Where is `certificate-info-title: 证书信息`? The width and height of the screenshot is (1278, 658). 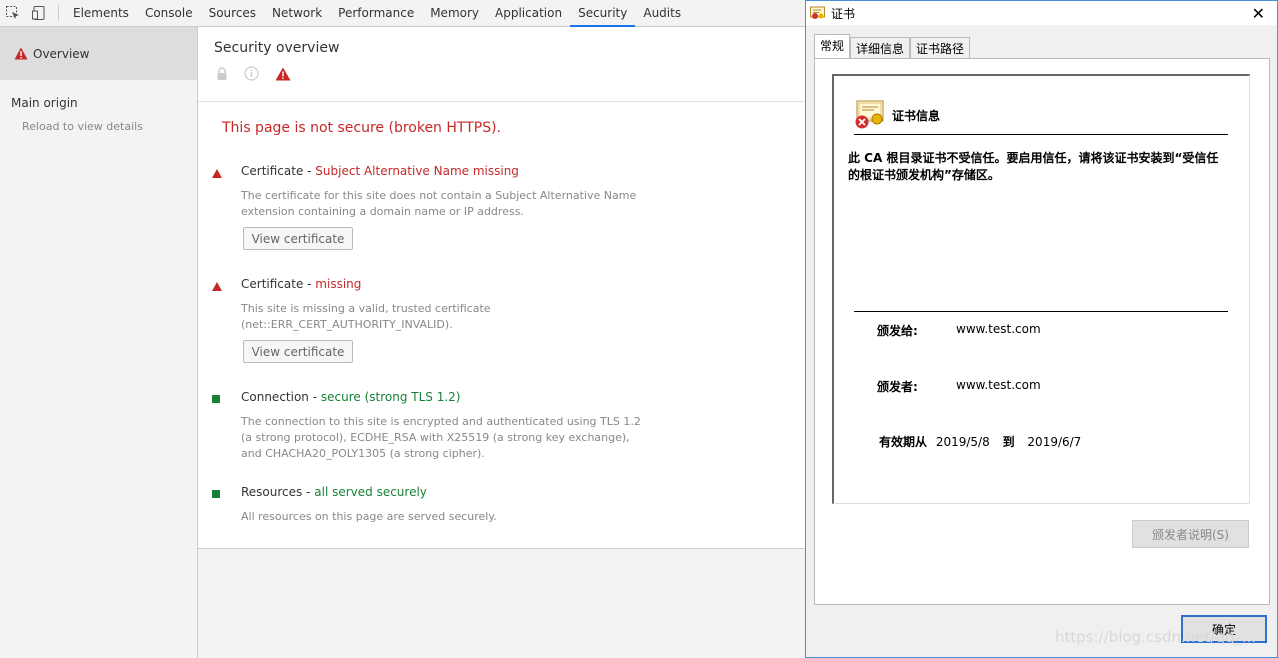 certificate-info-title: 证书信息 is located at coordinates (916, 115).